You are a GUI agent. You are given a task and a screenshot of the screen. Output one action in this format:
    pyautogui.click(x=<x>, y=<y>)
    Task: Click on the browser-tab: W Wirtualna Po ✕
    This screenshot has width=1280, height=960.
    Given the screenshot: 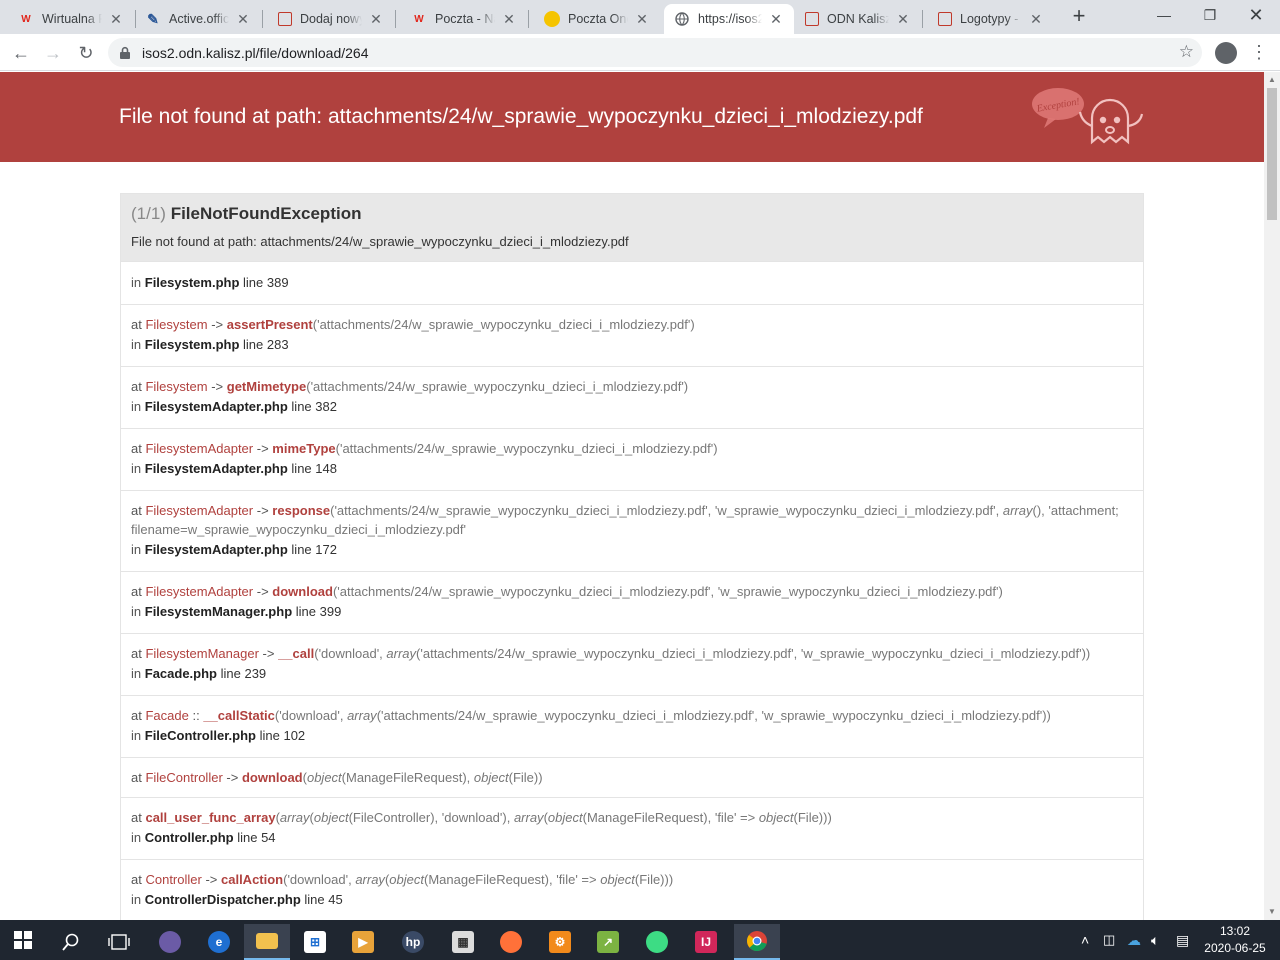 What is the action you would take?
    pyautogui.click(x=71, y=19)
    